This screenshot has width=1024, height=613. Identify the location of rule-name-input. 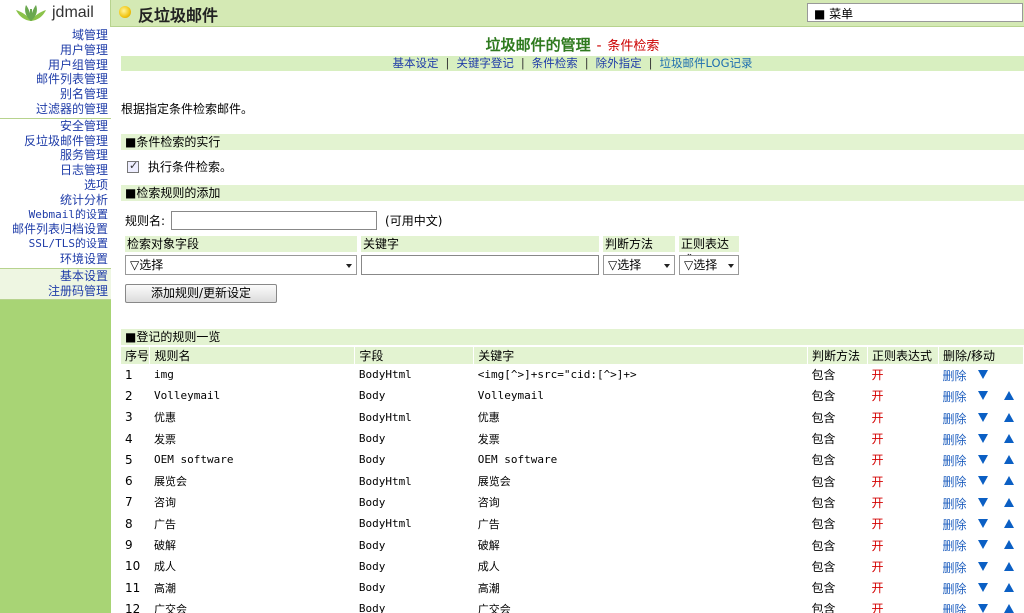
(274, 220).